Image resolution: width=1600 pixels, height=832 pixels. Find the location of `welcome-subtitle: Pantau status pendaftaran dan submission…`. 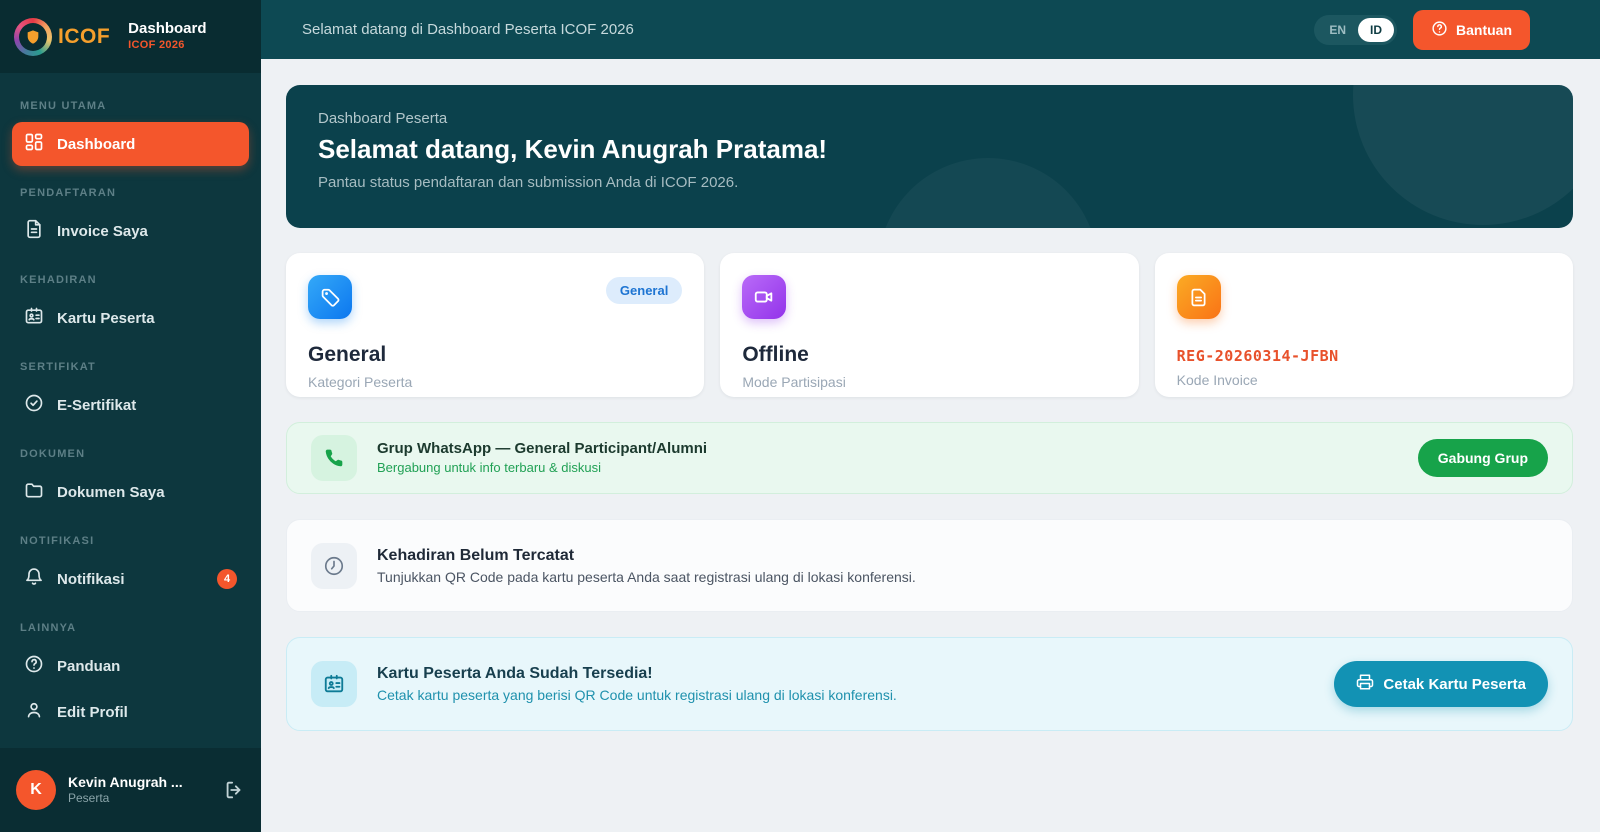

welcome-subtitle: Pantau status pendaftaran dan submission… is located at coordinates (528, 182).